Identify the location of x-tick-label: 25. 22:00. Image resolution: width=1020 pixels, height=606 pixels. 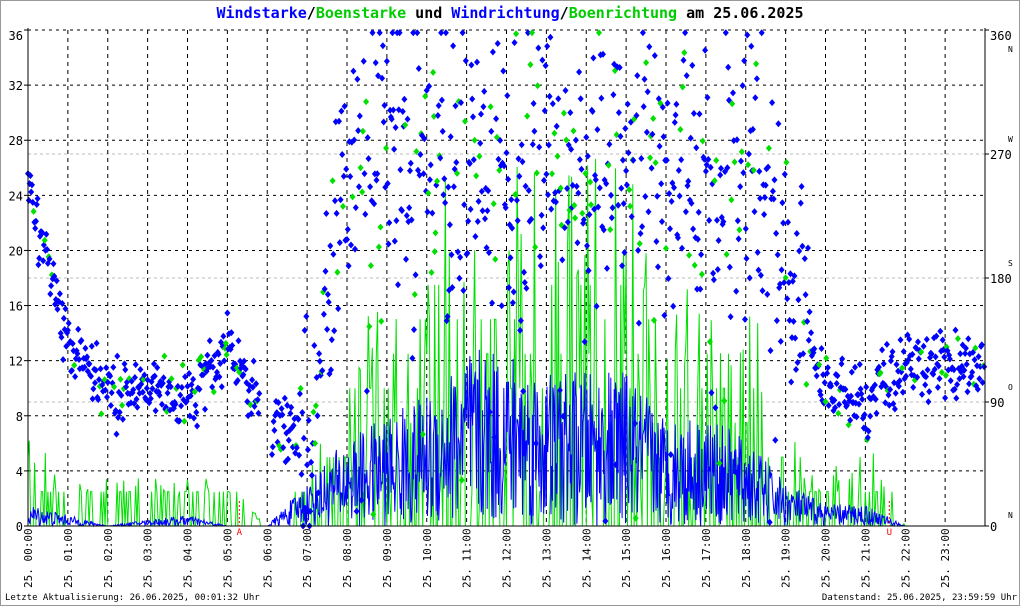
(905, 558).